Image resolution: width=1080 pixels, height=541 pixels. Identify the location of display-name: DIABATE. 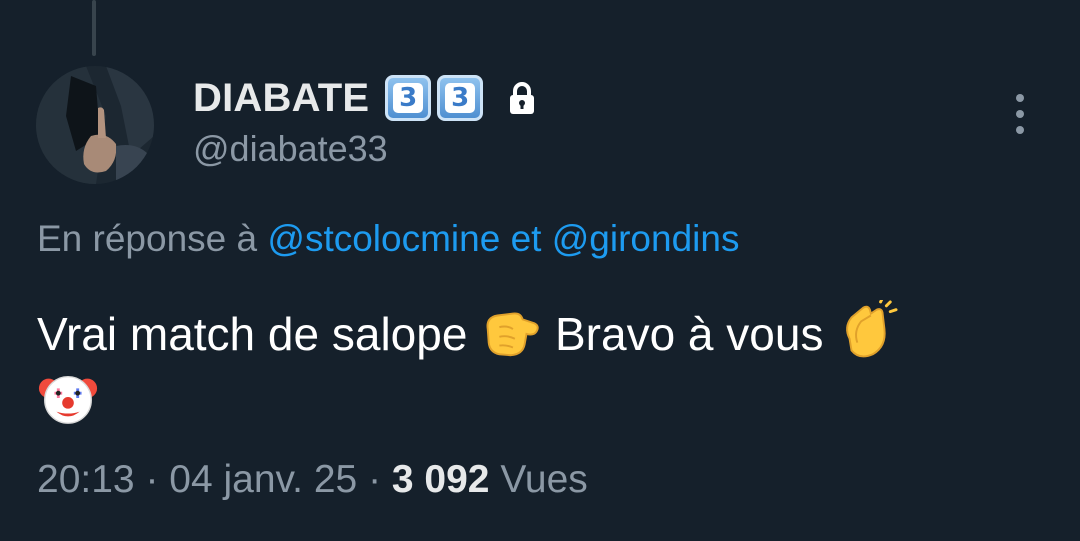
(281, 98).